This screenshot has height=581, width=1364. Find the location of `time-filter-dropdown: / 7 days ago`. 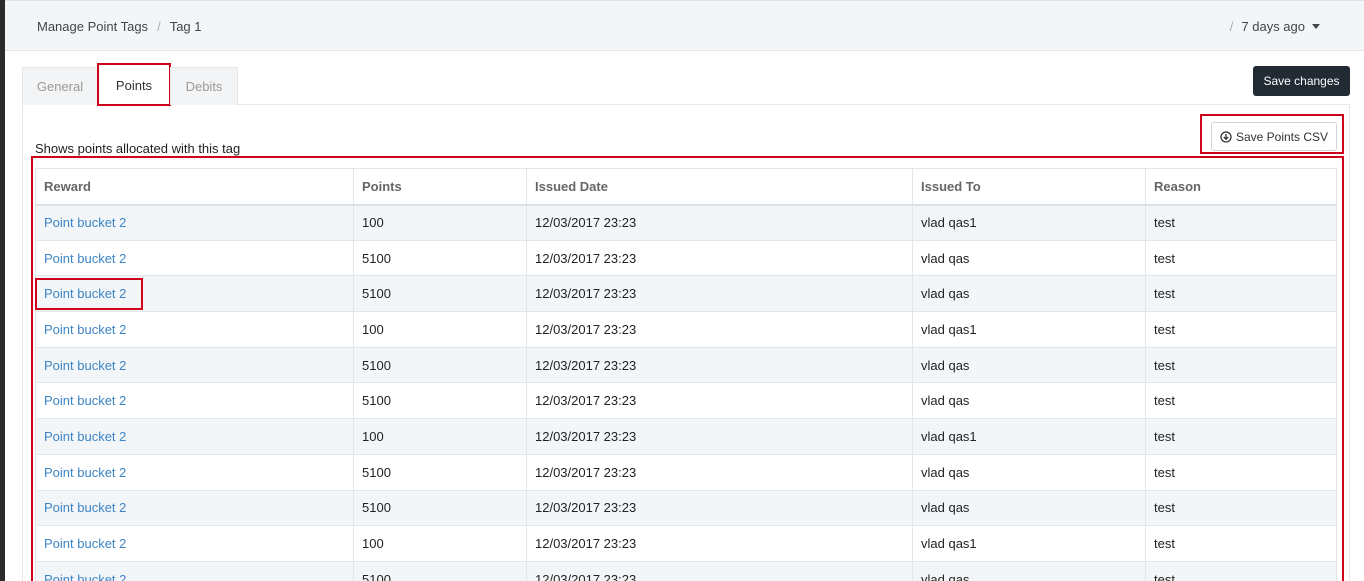

time-filter-dropdown: / 7 days ago is located at coordinates (1275, 26).